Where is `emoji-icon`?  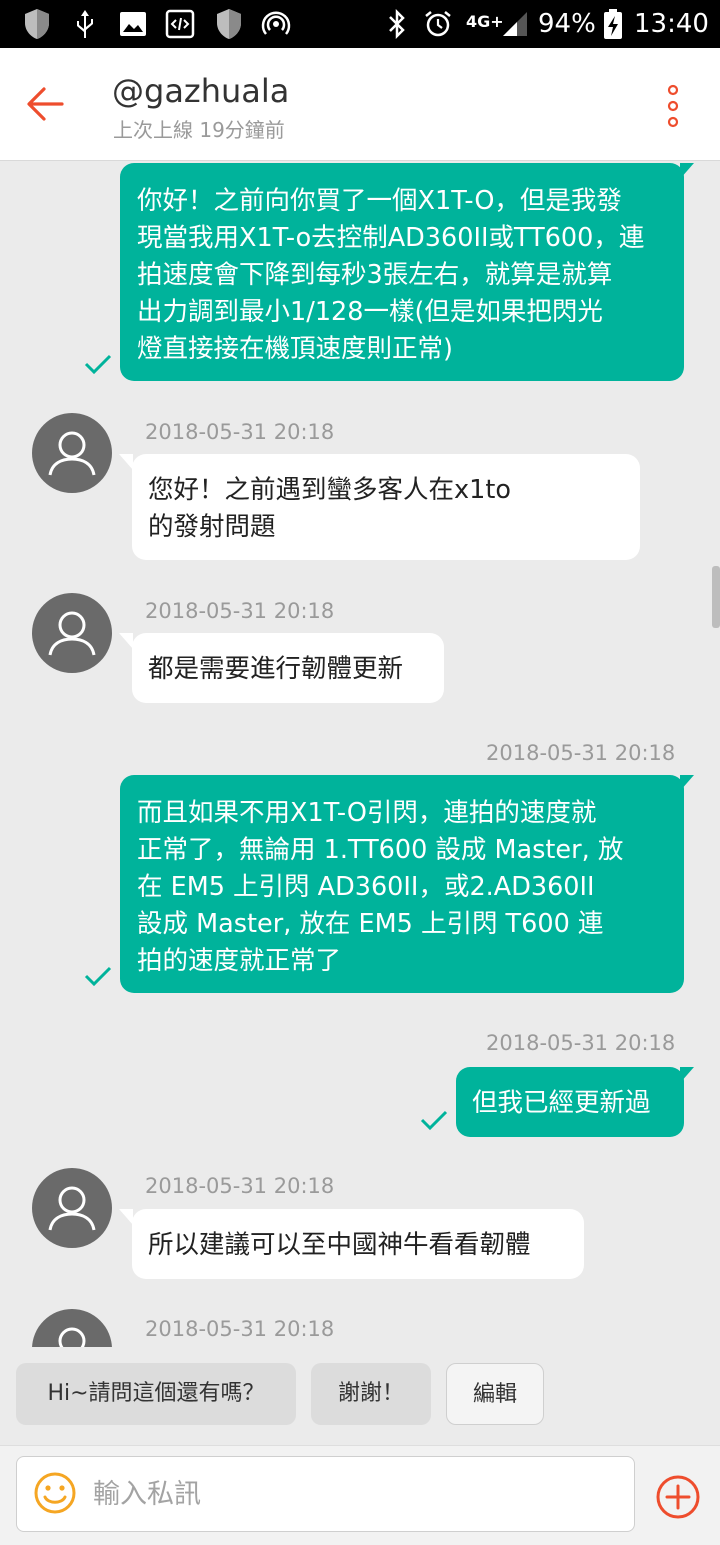 emoji-icon is located at coordinates (55, 1493).